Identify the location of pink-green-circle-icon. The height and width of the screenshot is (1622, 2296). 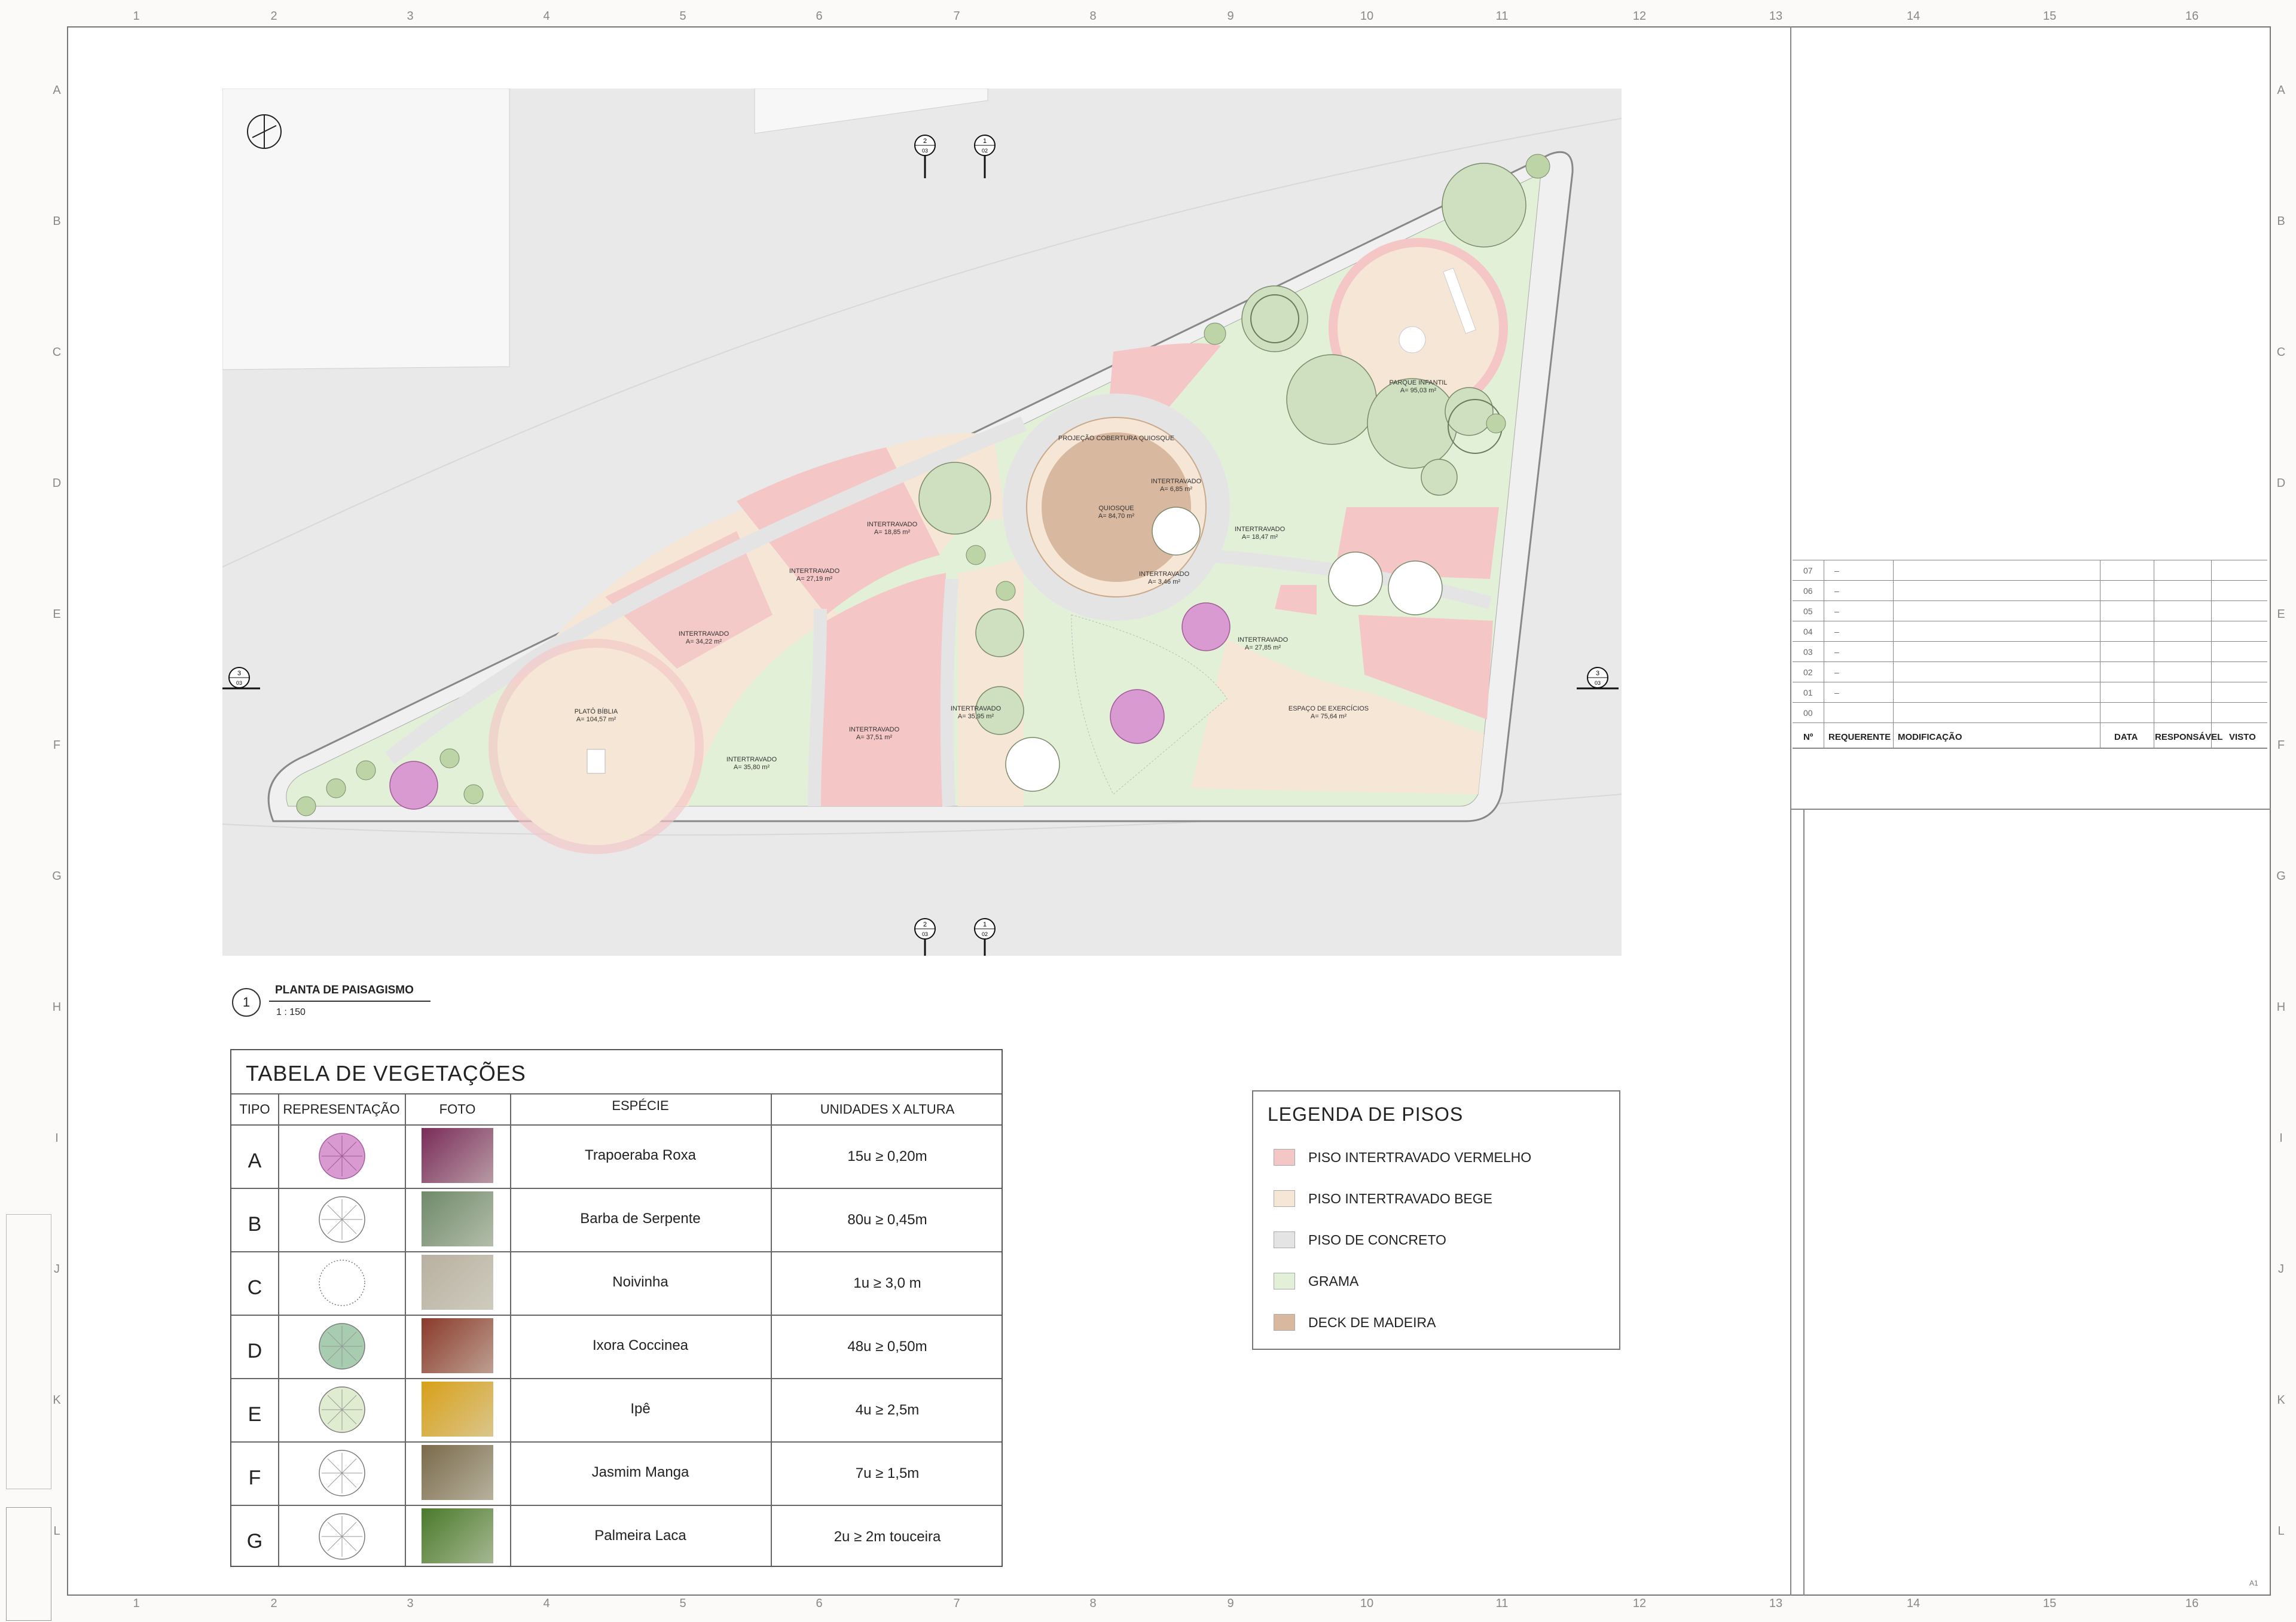
(342, 1346).